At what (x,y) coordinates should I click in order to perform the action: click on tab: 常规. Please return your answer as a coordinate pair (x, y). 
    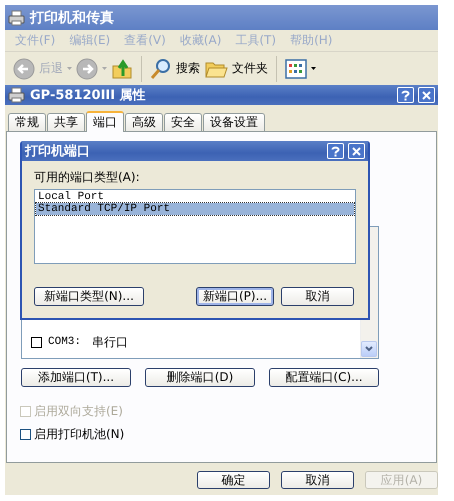
    Looking at the image, I should click on (27, 122).